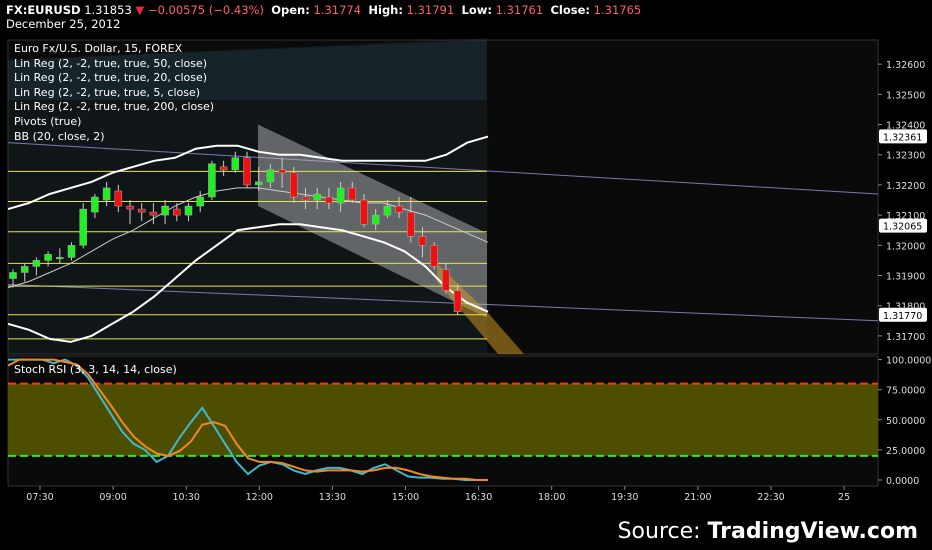  What do you see at coordinates (905, 277) in the screenshot?
I see `price-tick-label: 1.31900` at bounding box center [905, 277].